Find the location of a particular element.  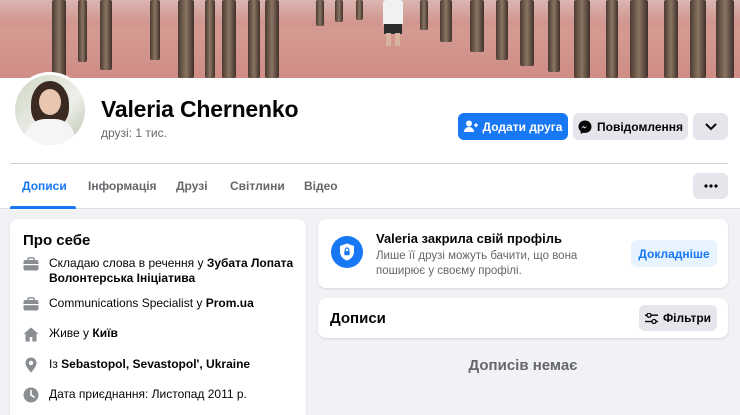

about-lives-prefix: Живе у is located at coordinates (71, 333).